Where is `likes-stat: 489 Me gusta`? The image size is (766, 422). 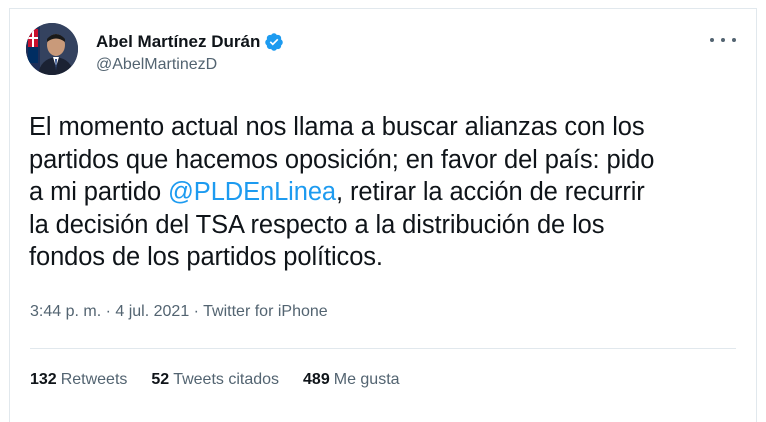 likes-stat: 489 Me gusta is located at coordinates (351, 380).